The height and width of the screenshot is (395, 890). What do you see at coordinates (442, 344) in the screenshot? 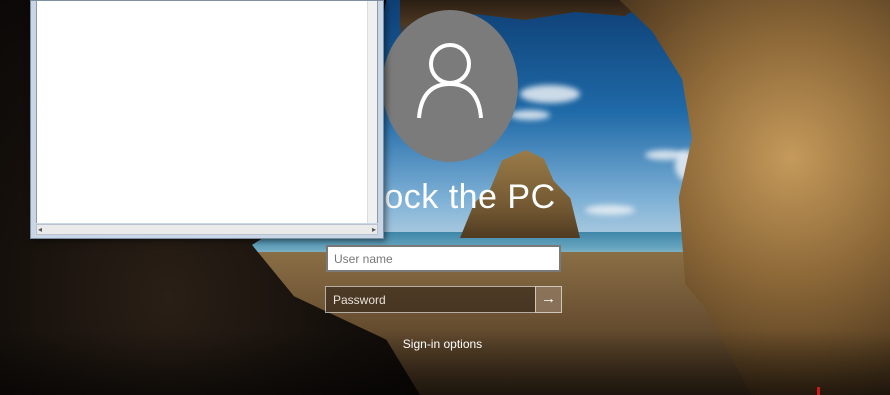
I see `sign-in-options-link: Sign-in options` at bounding box center [442, 344].